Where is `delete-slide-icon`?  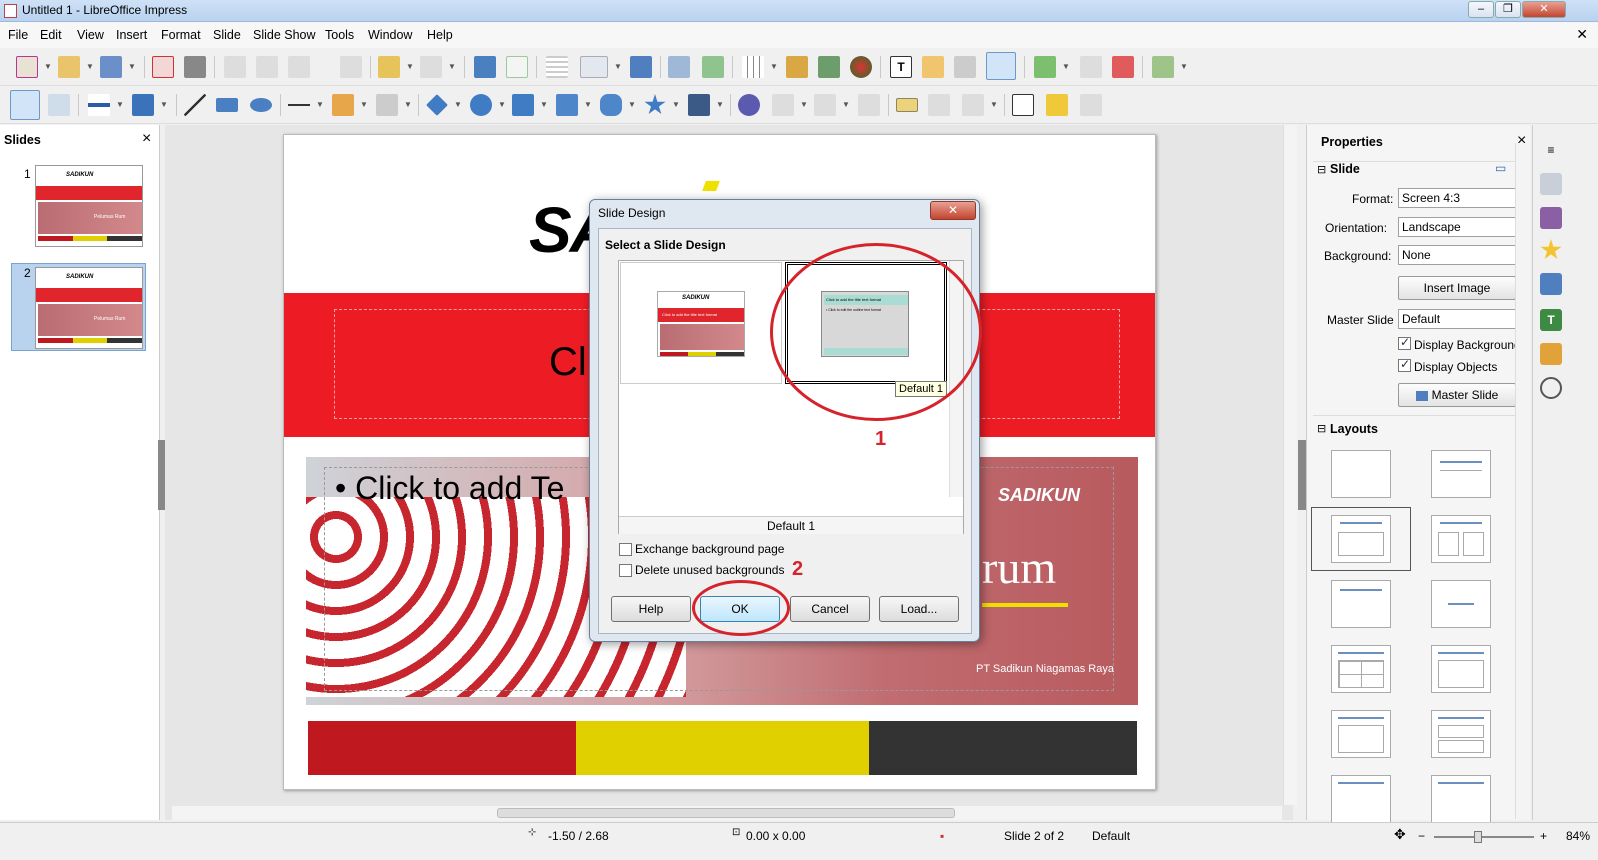 delete-slide-icon is located at coordinates (1123, 67).